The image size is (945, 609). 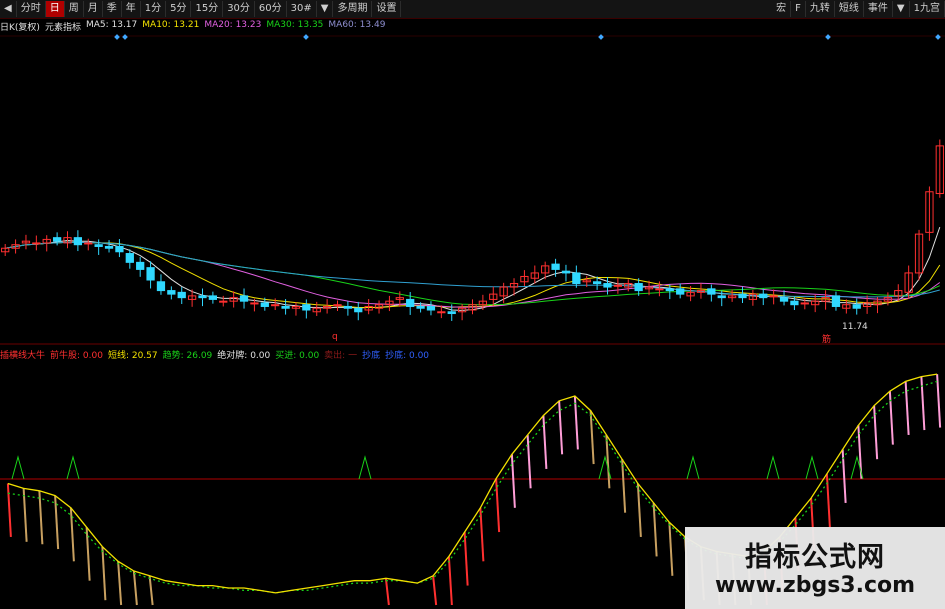 What do you see at coordinates (233, 25) in the screenshot?
I see `ma_legend-item: MA20: 13.23` at bounding box center [233, 25].